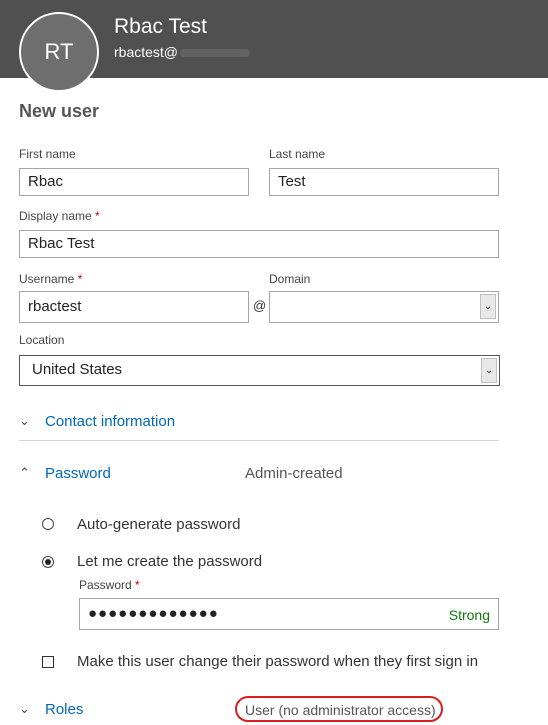 The height and width of the screenshot is (725, 548). What do you see at coordinates (48, 524) in the screenshot?
I see `auto-generate-radio` at bounding box center [48, 524].